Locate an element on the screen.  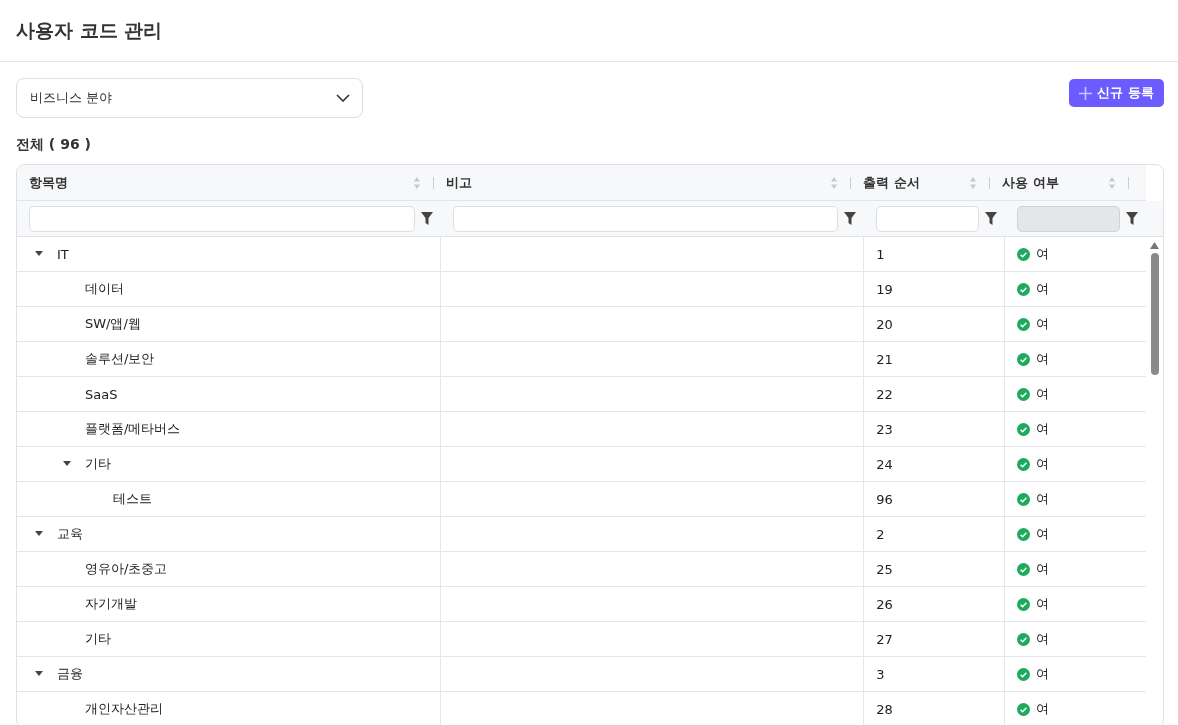
item-name: 데이터 is located at coordinates (104, 289).